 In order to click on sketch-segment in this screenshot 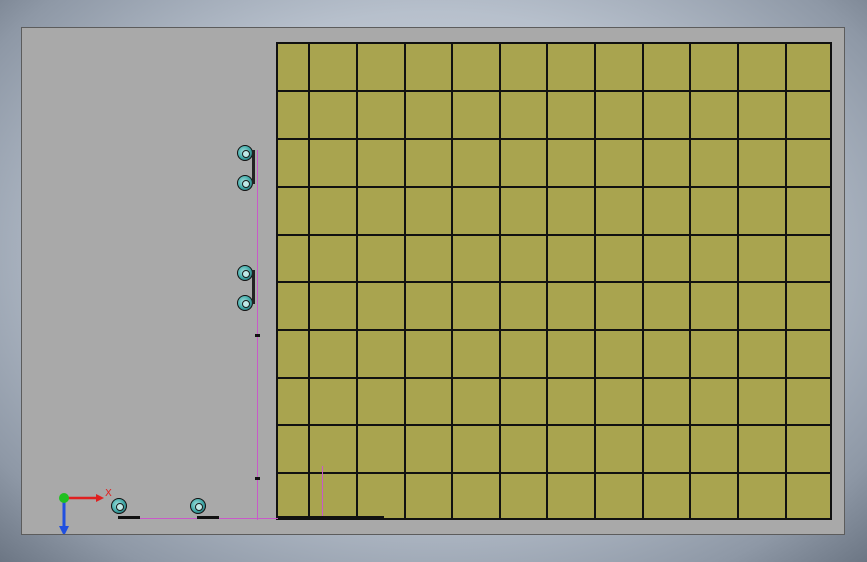, I will do `click(331, 517)`.